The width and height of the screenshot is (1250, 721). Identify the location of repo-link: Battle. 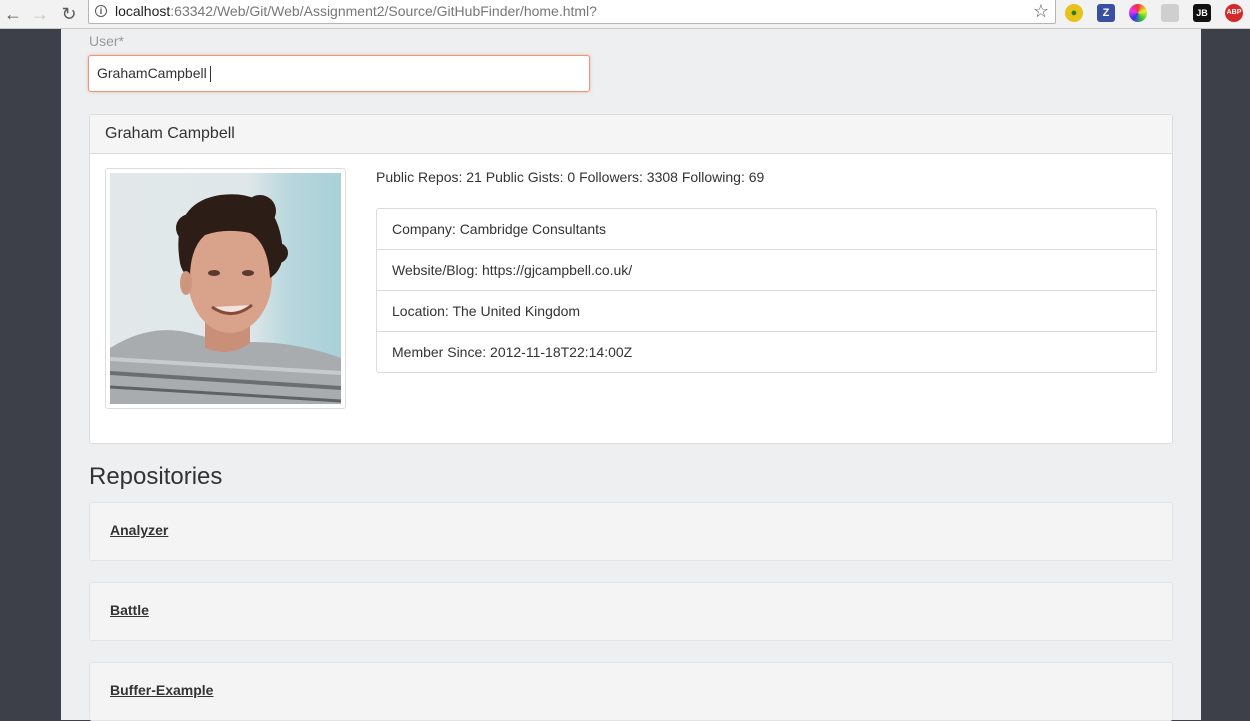
(129, 610).